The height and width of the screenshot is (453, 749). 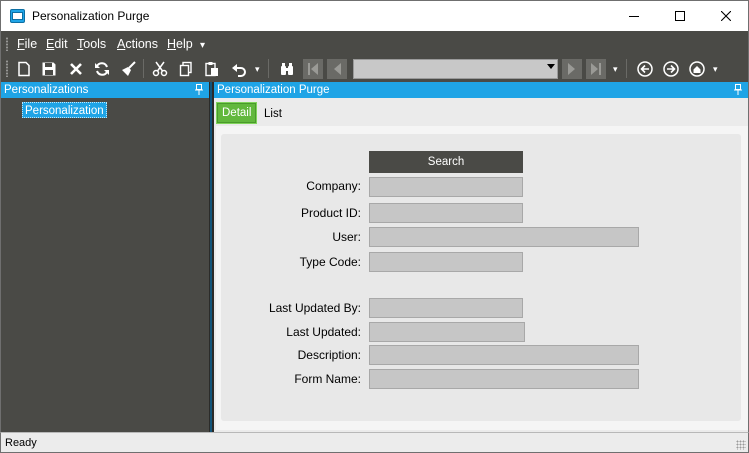 What do you see at coordinates (481, 90) in the screenshot?
I see `purge-panel-header: Personalization Purge` at bounding box center [481, 90].